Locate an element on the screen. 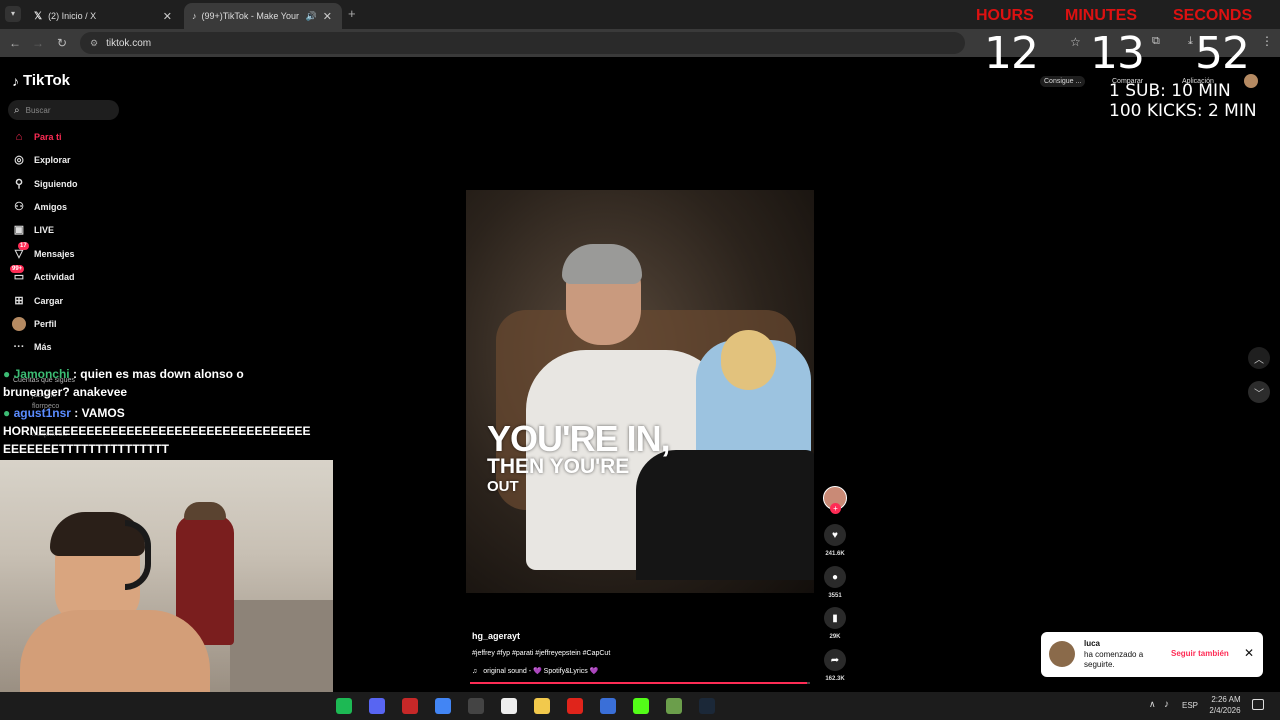  sound-label: original sound - 💜 Spotify&Lyrics 💜 is located at coordinates (541, 671).